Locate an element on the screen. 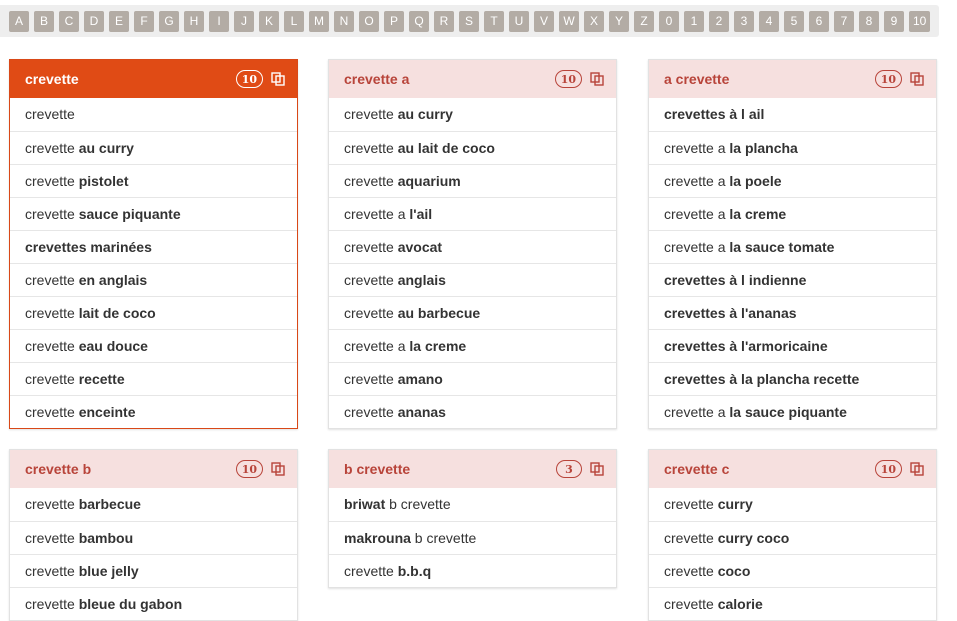 The image size is (957, 621). letter-button-j: J is located at coordinates (244, 21).